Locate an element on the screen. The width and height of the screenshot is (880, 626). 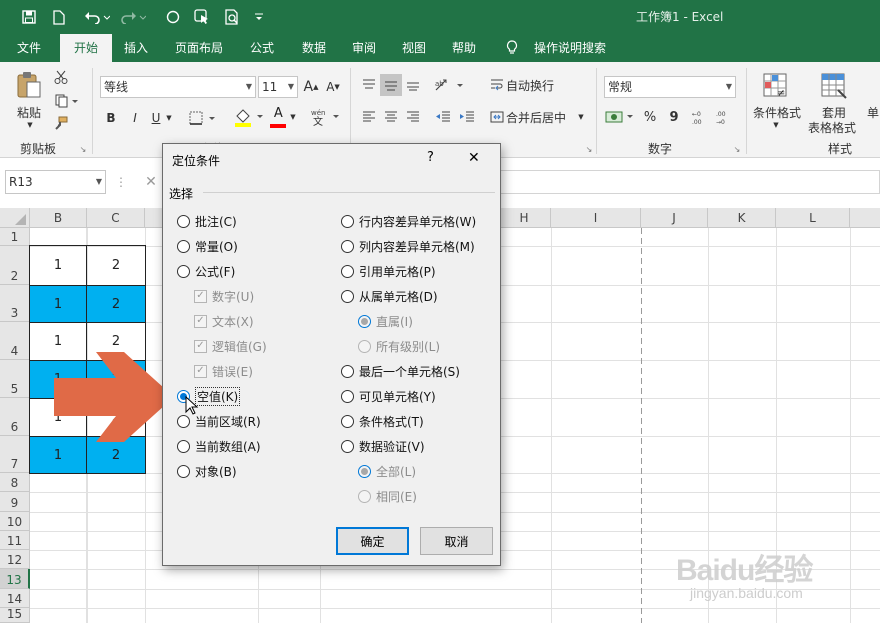
font-color-button: A ▼ is located at coordinates (283, 117).